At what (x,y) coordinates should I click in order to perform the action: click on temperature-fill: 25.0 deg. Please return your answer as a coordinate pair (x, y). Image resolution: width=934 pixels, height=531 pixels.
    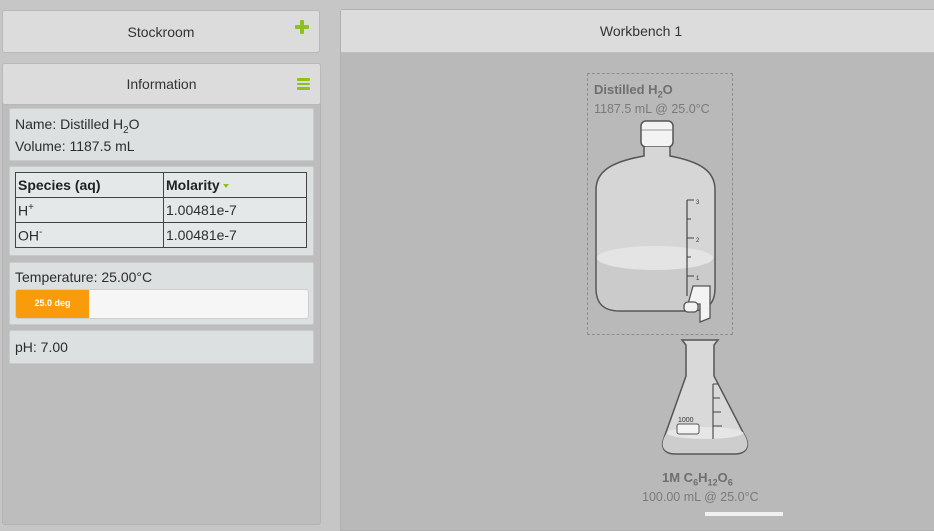
    Looking at the image, I should click on (52, 304).